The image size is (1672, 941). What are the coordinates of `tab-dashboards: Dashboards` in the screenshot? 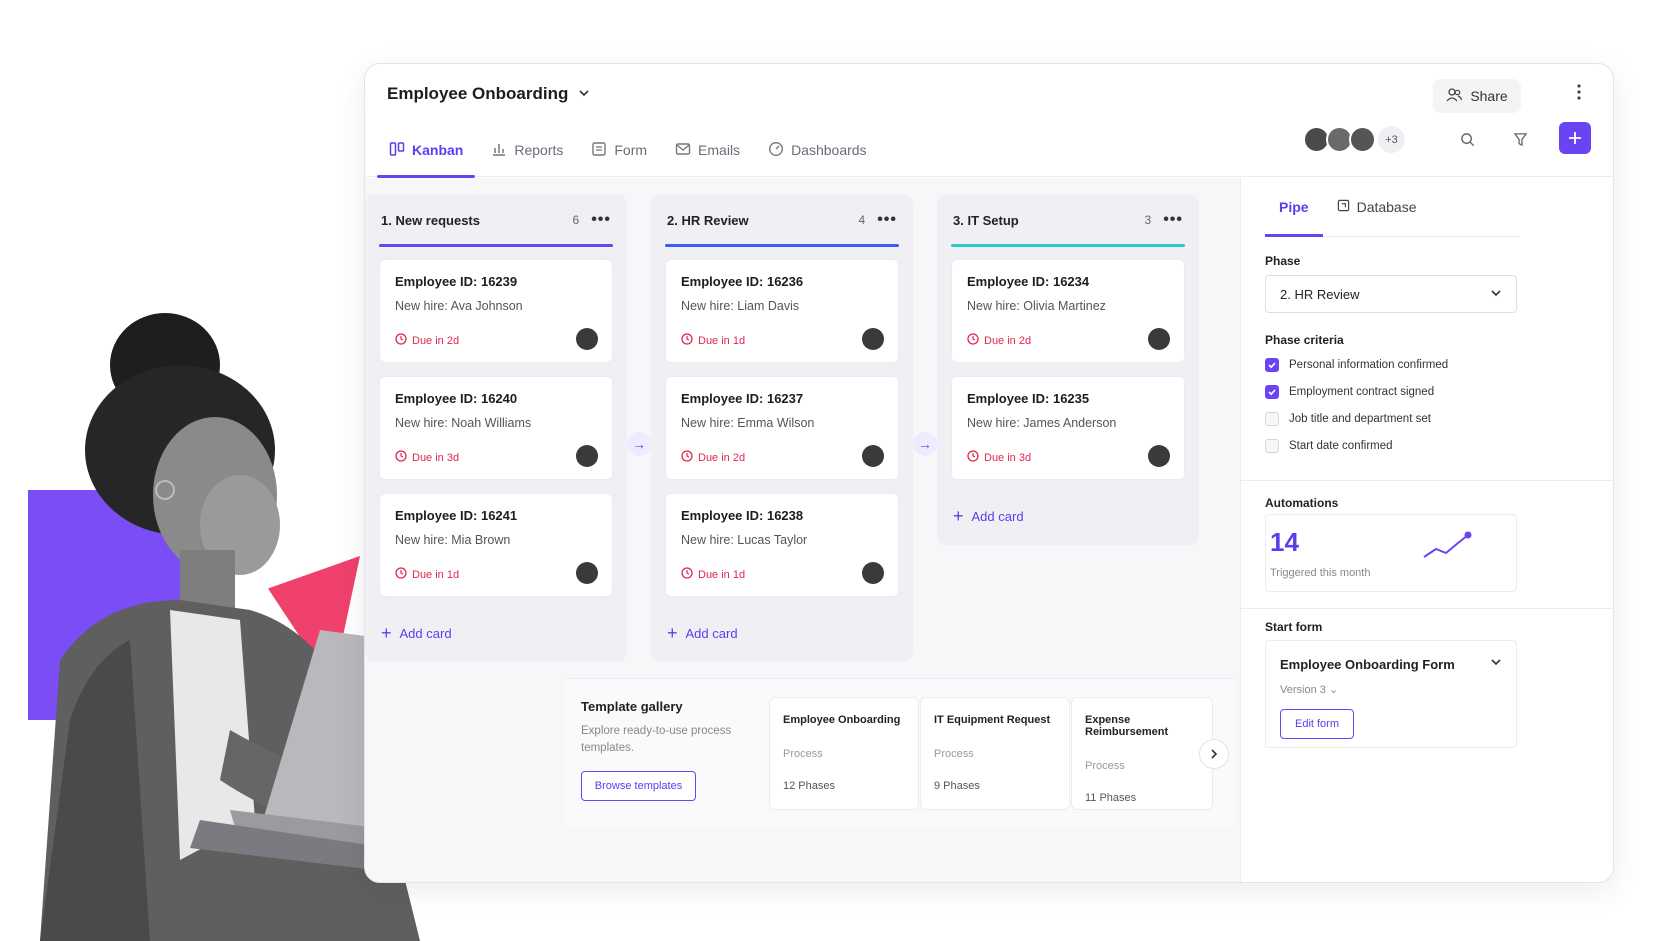 It's located at (817, 150).